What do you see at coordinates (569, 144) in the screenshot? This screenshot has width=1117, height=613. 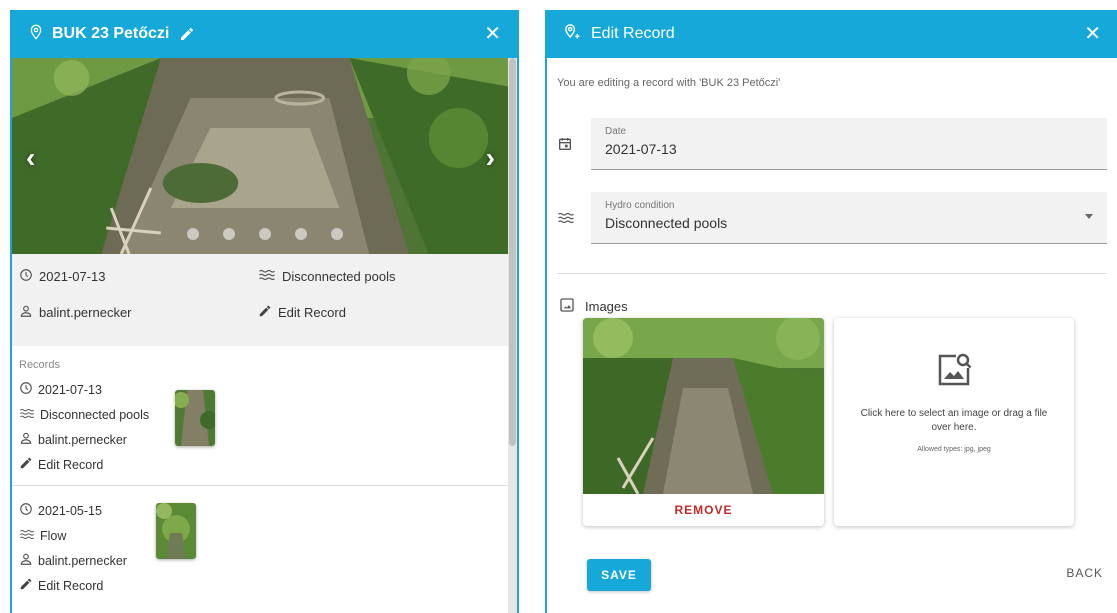 I see `calendar-icon` at bounding box center [569, 144].